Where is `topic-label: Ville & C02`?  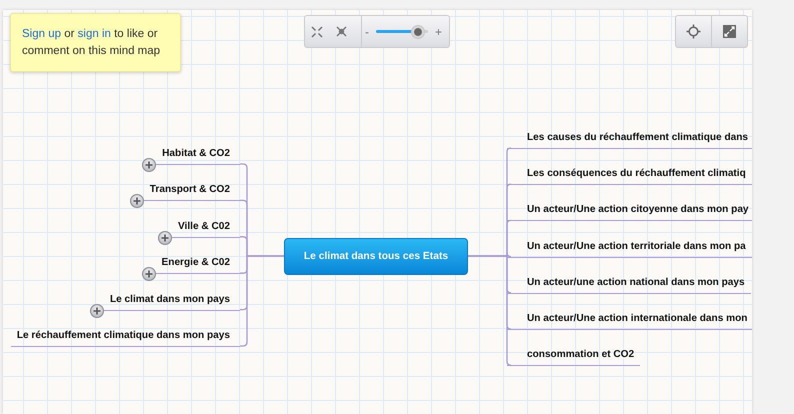
topic-label: Ville & C02 is located at coordinates (206, 228).